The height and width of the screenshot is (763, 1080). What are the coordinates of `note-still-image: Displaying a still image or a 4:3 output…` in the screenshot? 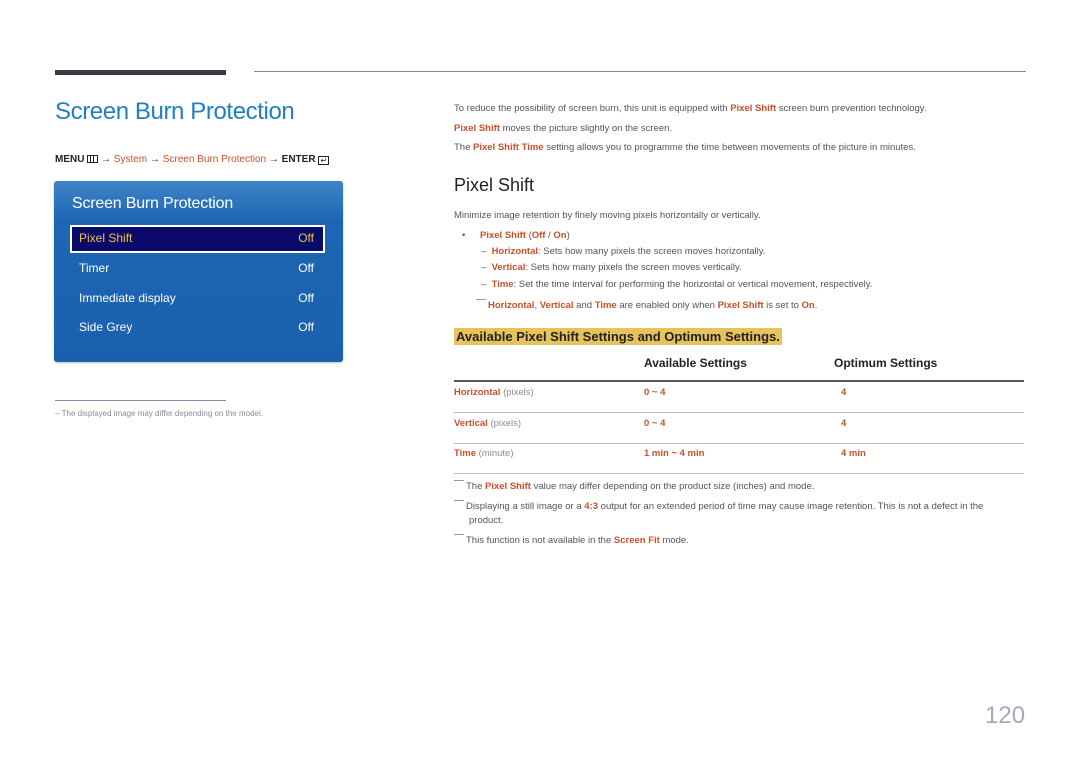 It's located at (718, 506).